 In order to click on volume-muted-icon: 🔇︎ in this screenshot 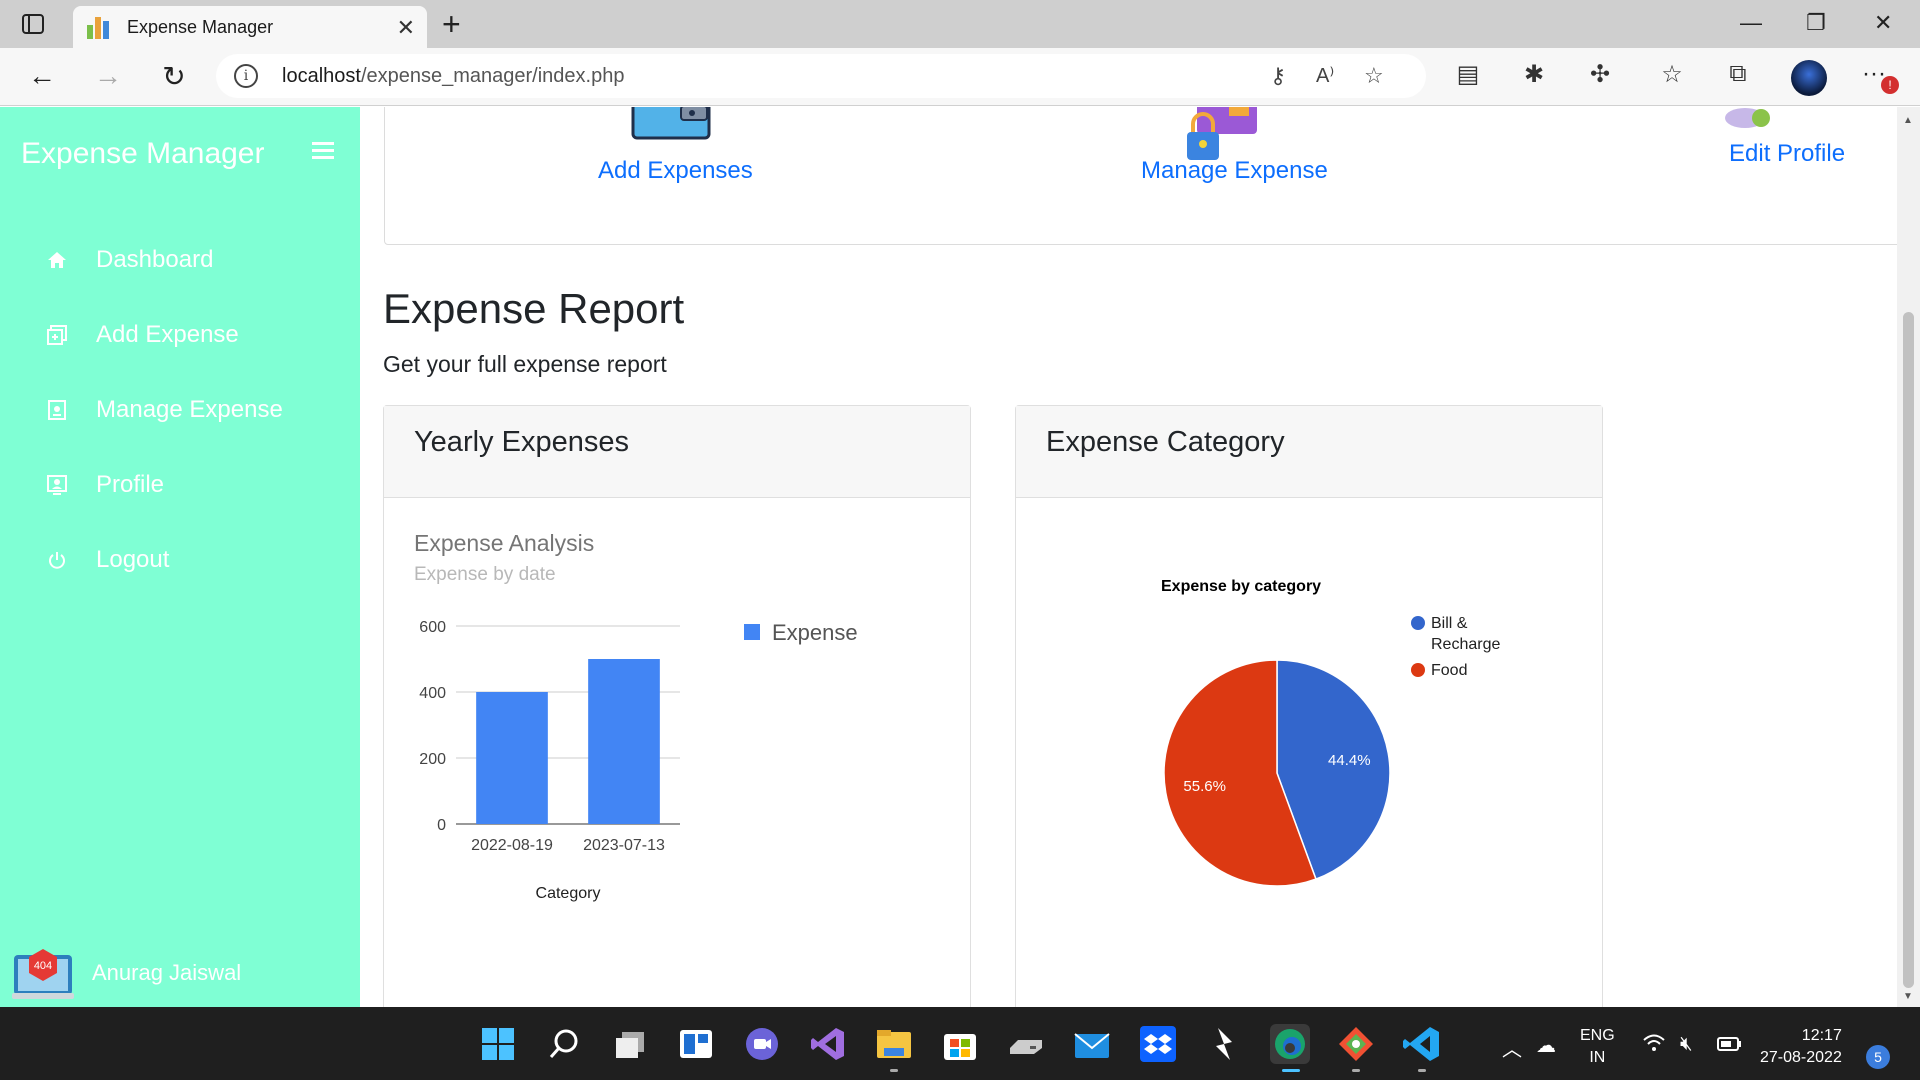, I will do `click(1686, 1044)`.